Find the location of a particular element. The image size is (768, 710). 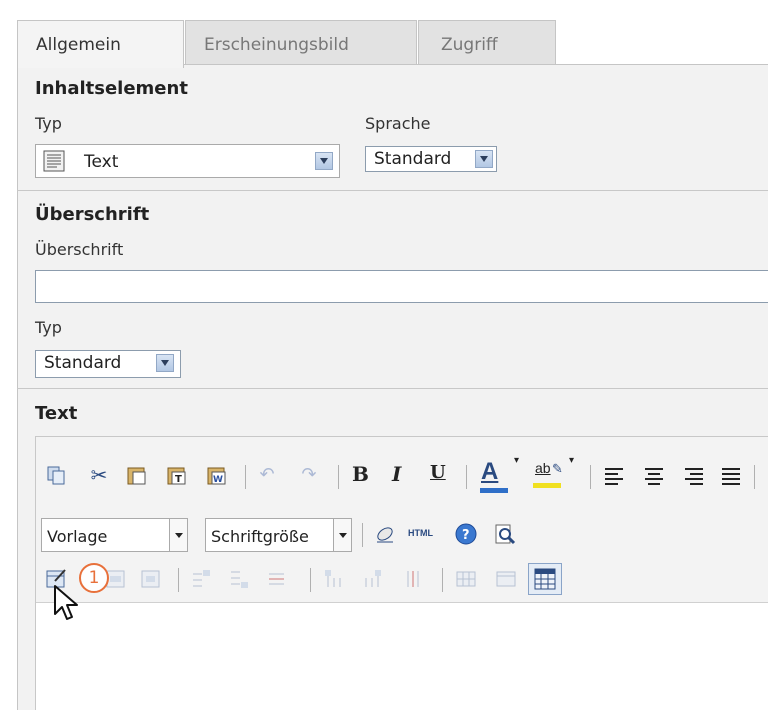

html-mode-button: HTML is located at coordinates (420, 533).